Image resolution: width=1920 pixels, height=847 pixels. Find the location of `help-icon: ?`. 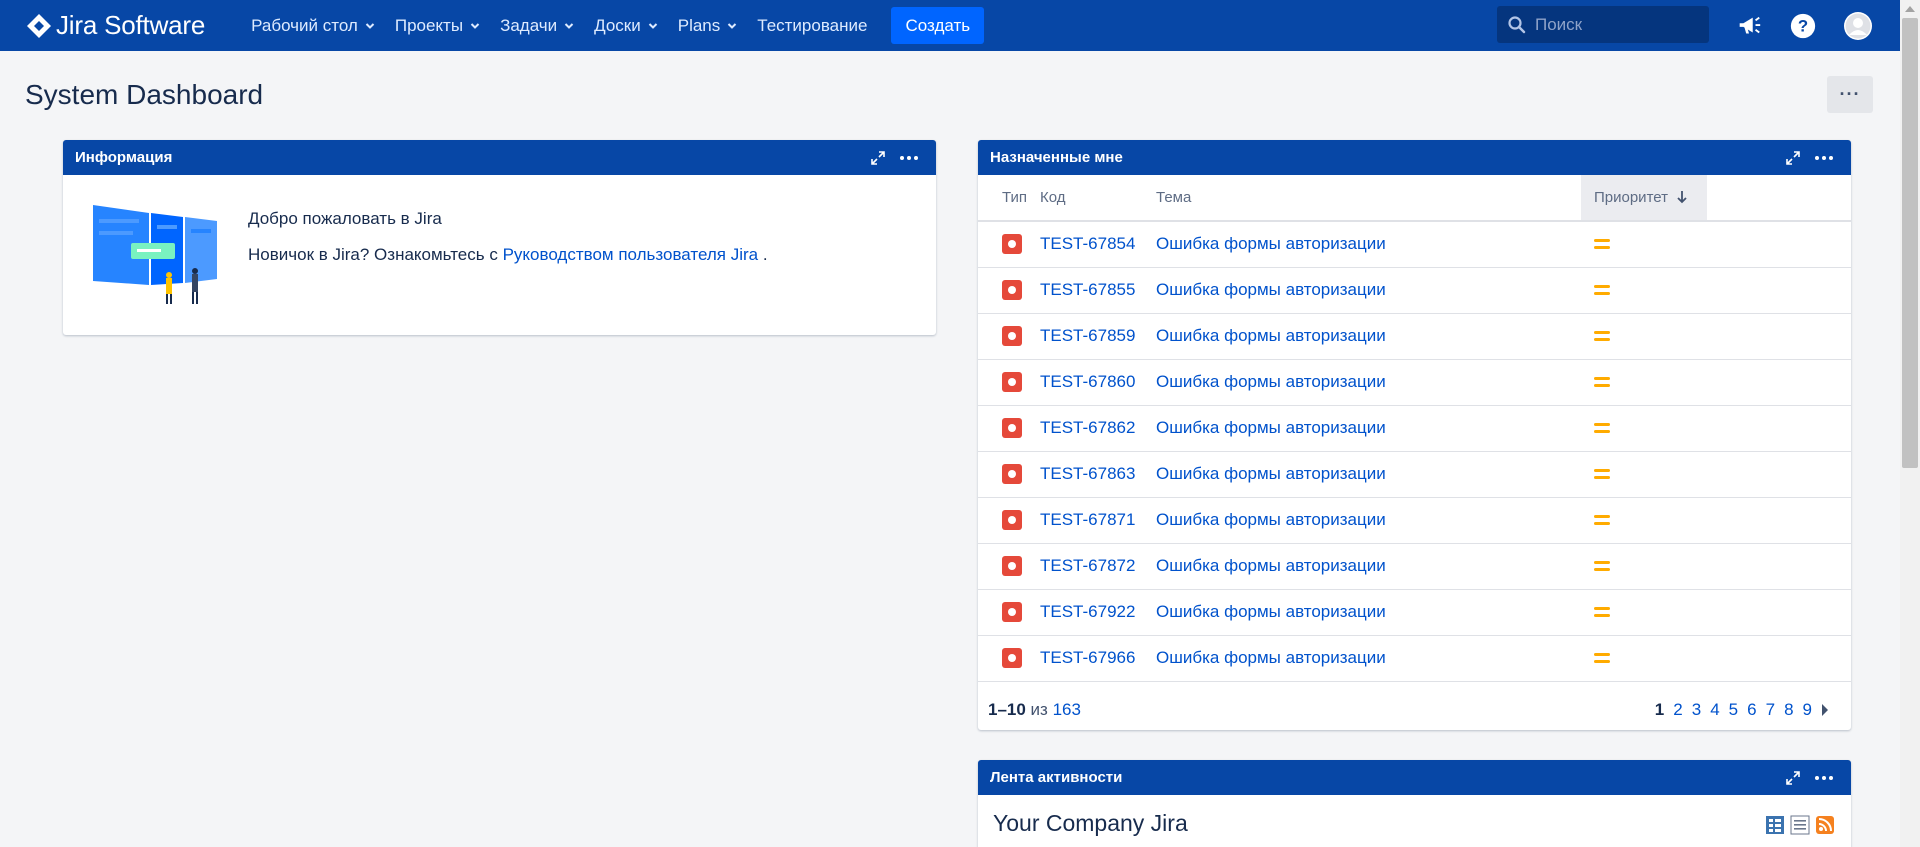

help-icon: ? is located at coordinates (1803, 26).